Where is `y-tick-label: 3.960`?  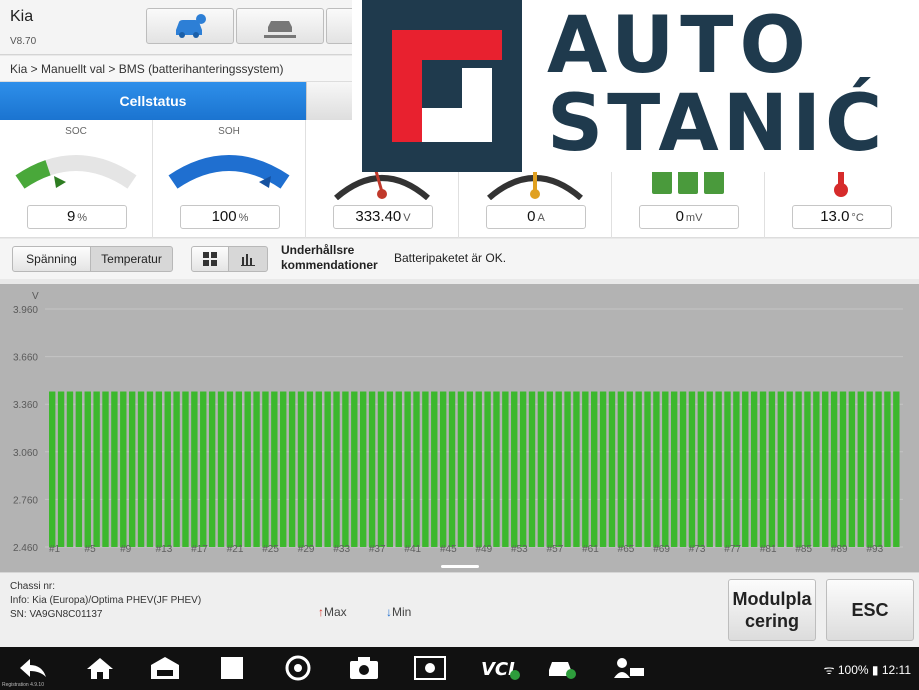 y-tick-label: 3.960 is located at coordinates (25, 310).